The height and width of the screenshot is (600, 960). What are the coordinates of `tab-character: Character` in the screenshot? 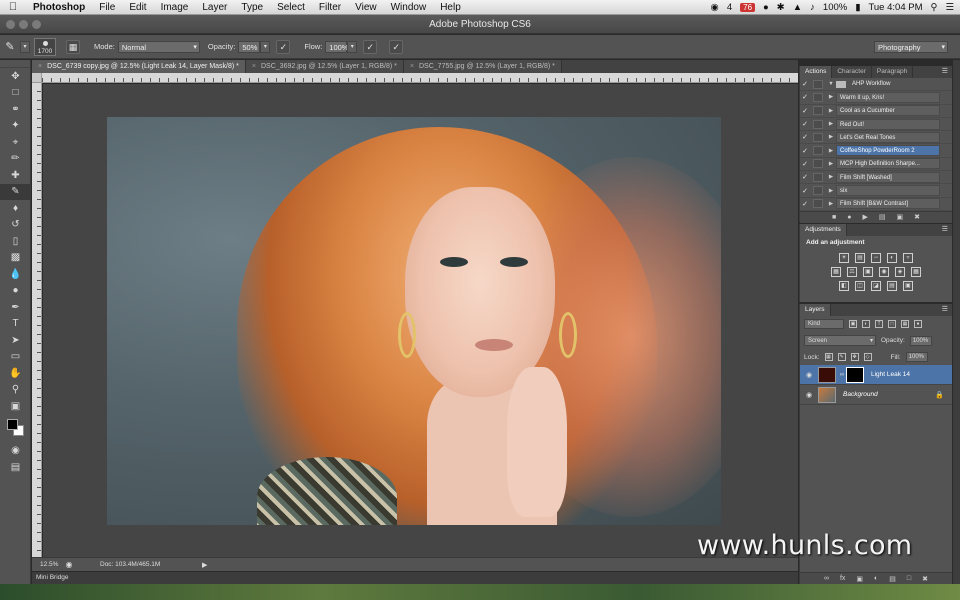 It's located at (852, 72).